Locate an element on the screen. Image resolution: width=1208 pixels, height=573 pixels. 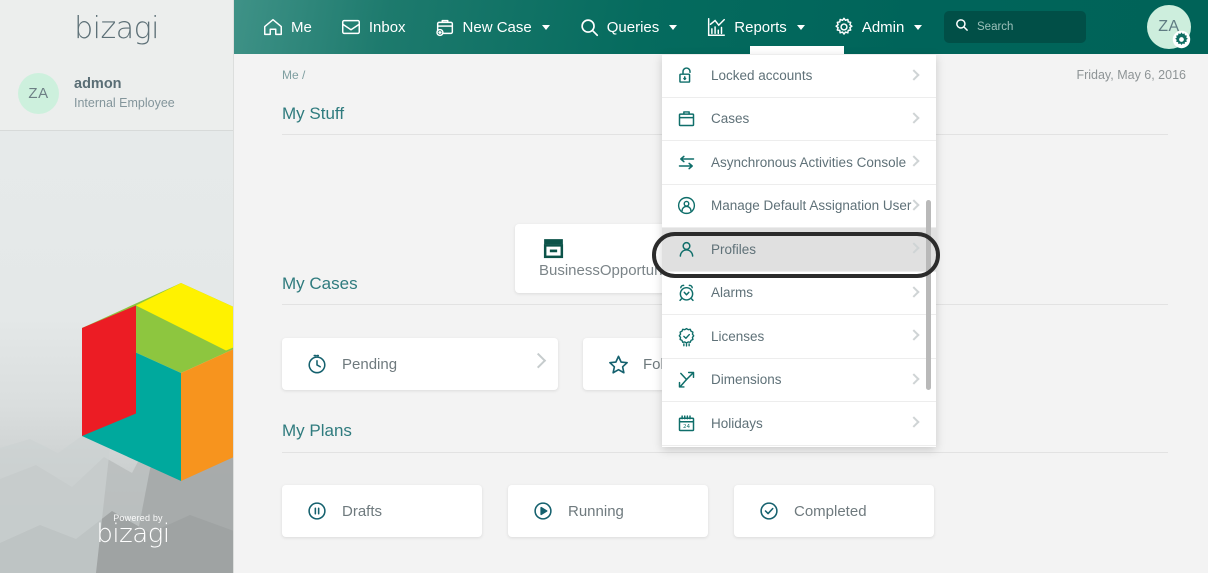
menu-item-holidays: 24 Holidays is located at coordinates (799, 424).